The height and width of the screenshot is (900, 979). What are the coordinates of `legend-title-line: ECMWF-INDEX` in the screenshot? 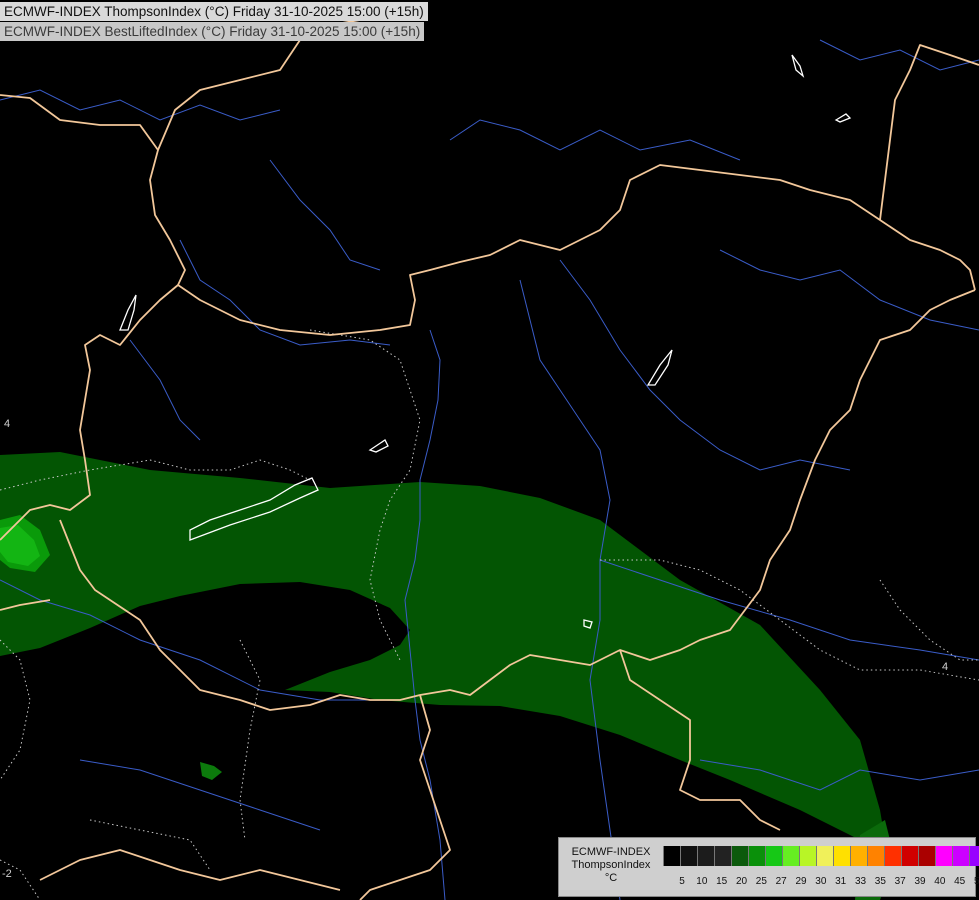 It's located at (611, 852).